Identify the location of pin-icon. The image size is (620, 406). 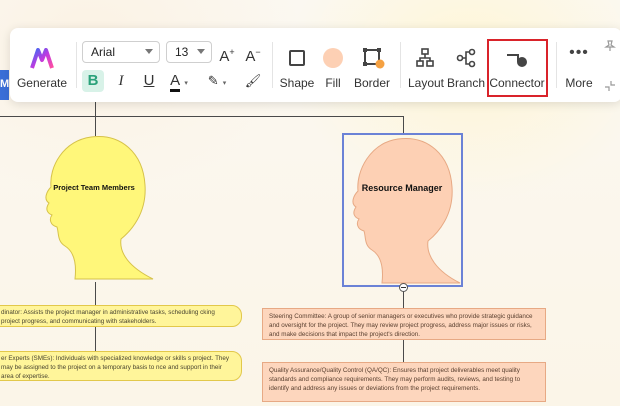
(610, 46).